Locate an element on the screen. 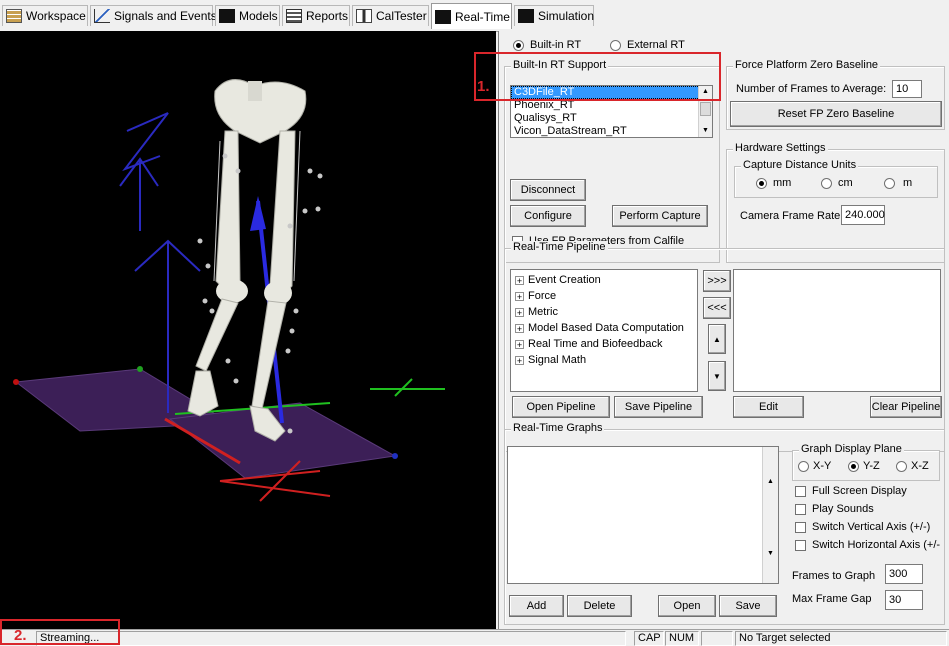 The image size is (949, 646). skeleton-tibia-left is located at coordinates (217, 335).